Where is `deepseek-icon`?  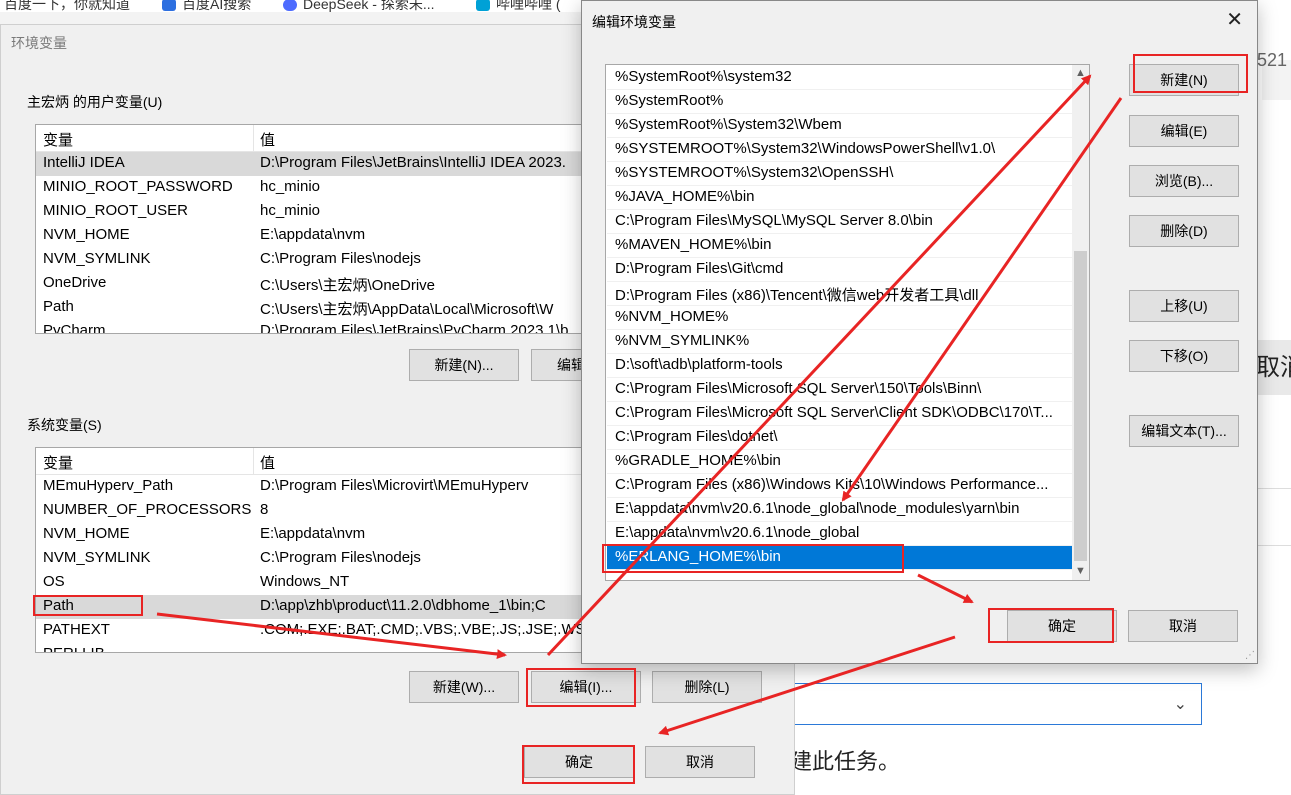 deepseek-icon is located at coordinates (290, 6).